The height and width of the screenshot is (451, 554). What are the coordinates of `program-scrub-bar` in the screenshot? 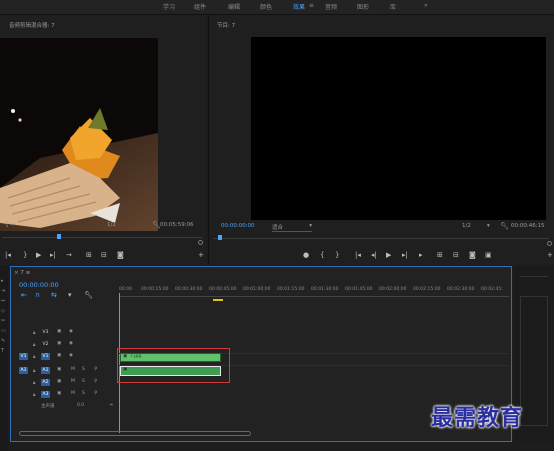 It's located at (381, 238).